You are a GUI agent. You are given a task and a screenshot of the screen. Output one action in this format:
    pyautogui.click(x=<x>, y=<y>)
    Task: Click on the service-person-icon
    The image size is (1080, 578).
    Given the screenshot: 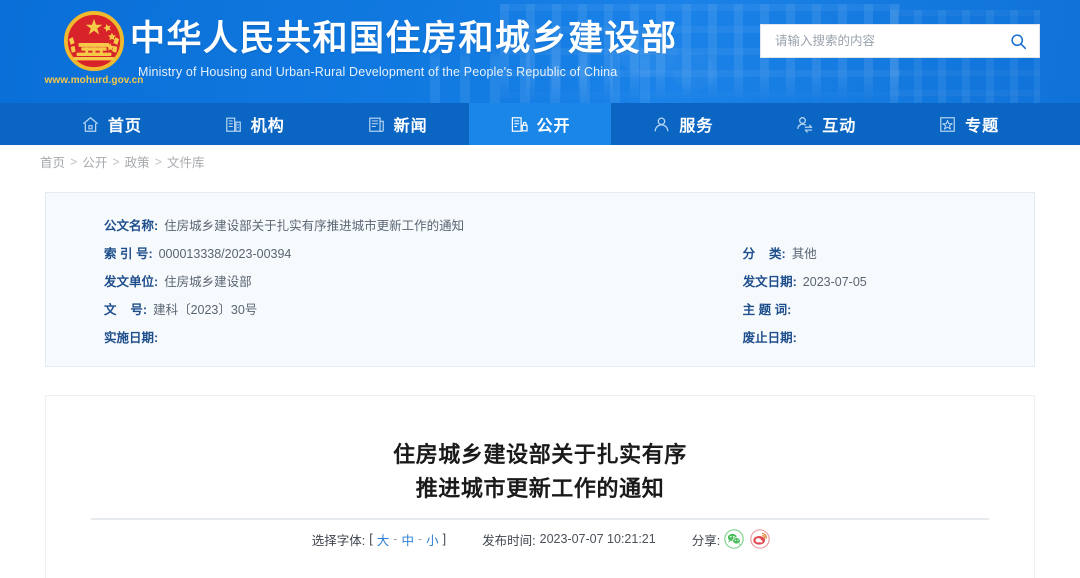 What is the action you would take?
    pyautogui.click(x=661, y=124)
    